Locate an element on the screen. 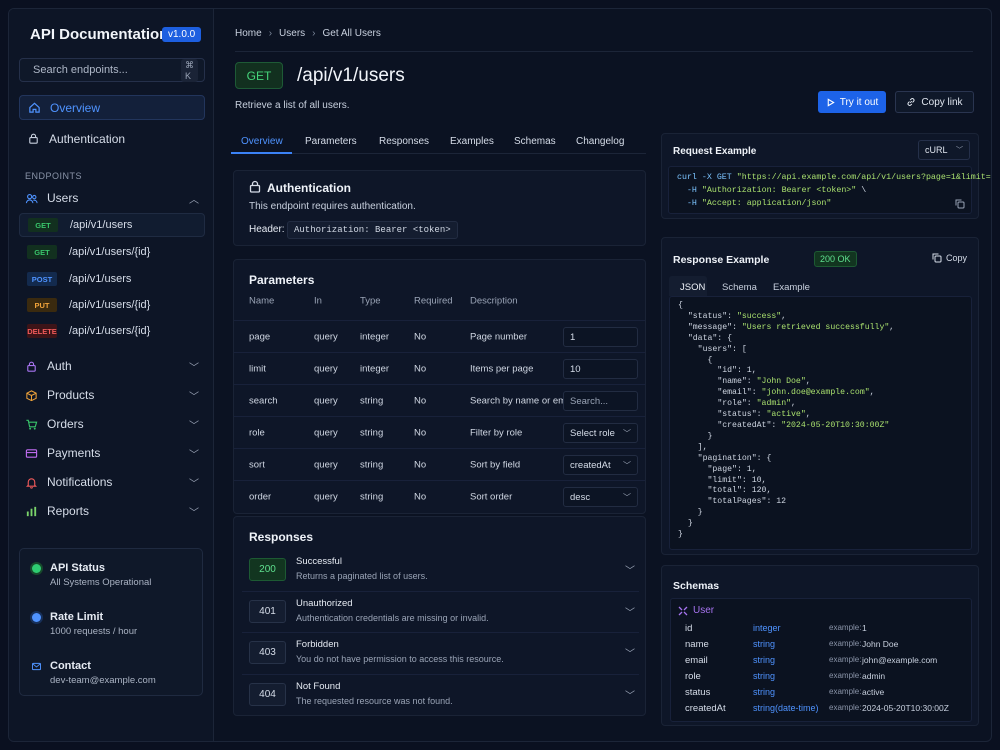 The width and height of the screenshot is (1000, 750). param-in: query is located at coordinates (326, 465).